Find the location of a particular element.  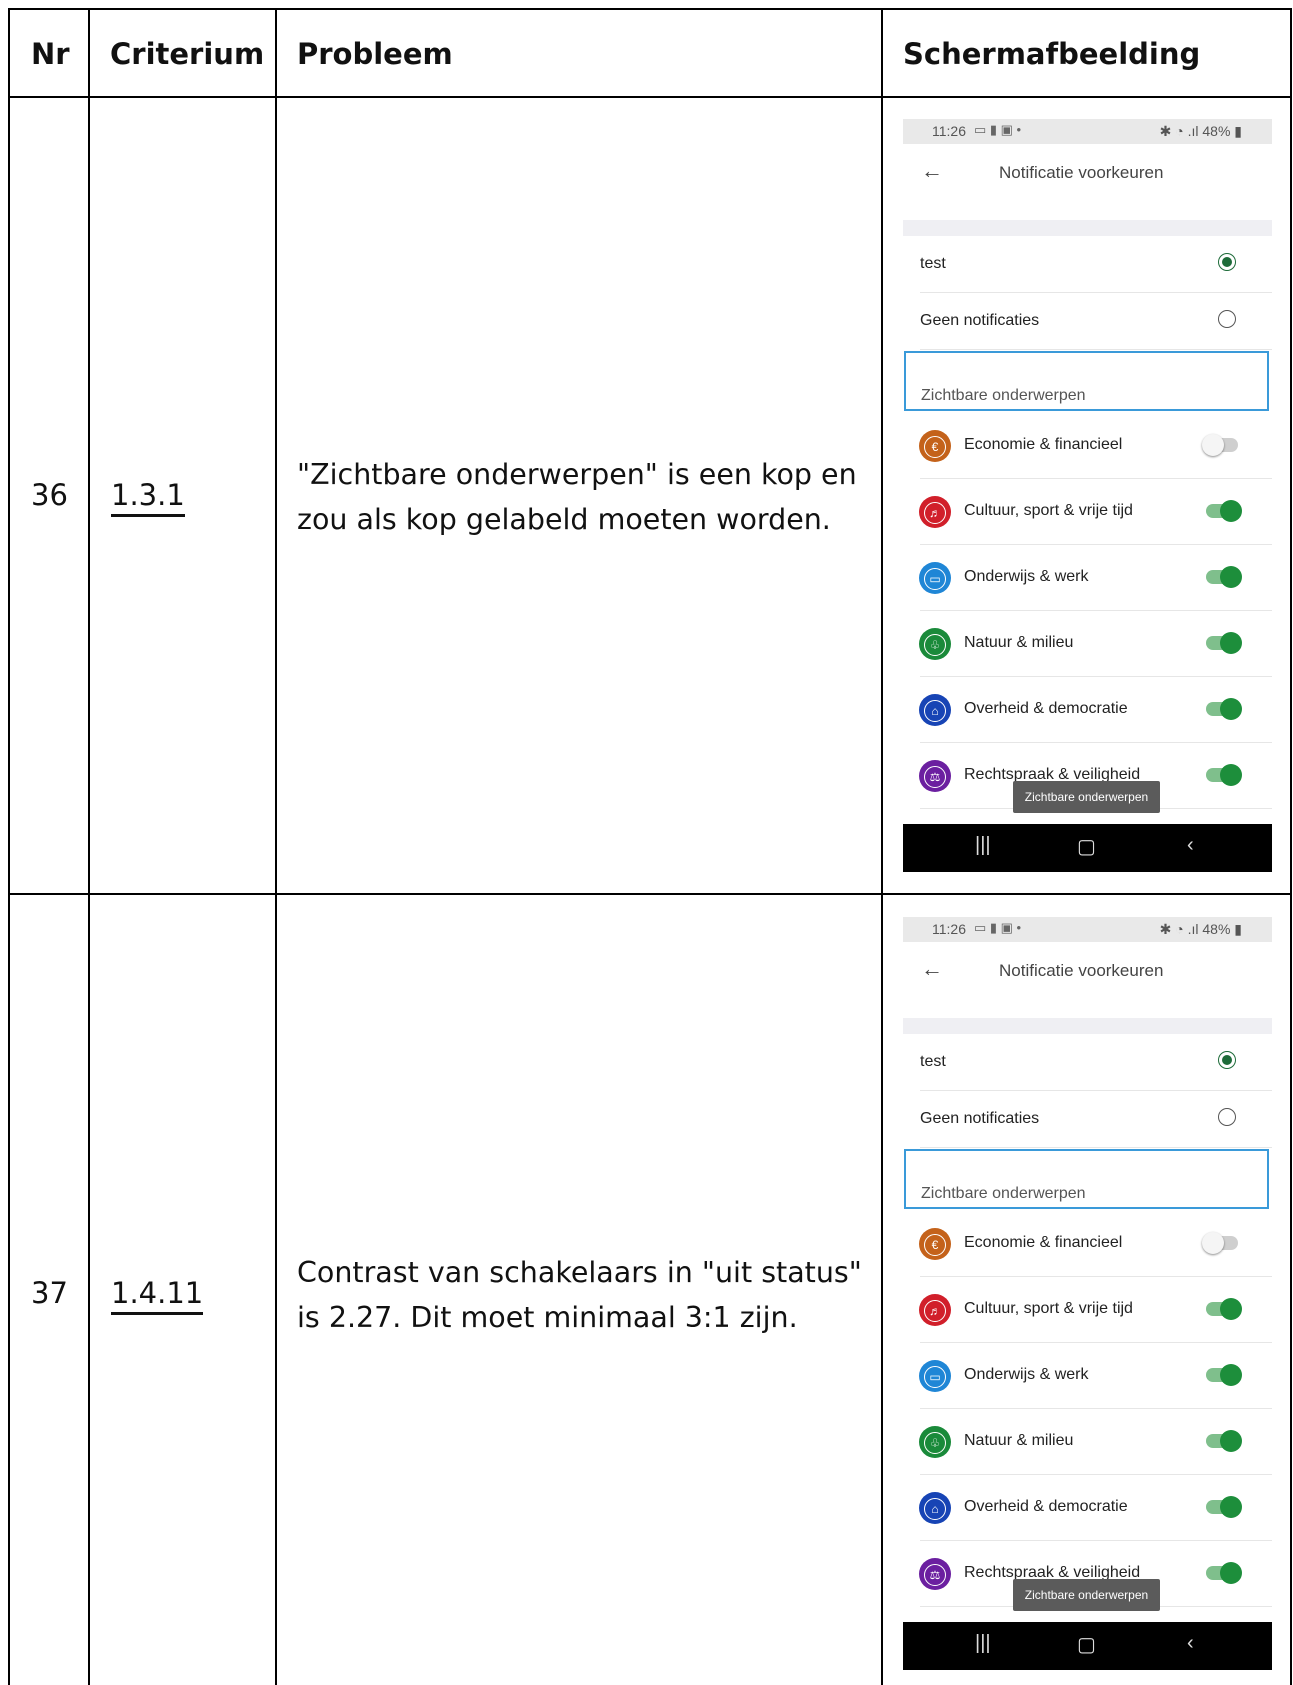

header-criterium: Criterium is located at coordinates (187, 54).